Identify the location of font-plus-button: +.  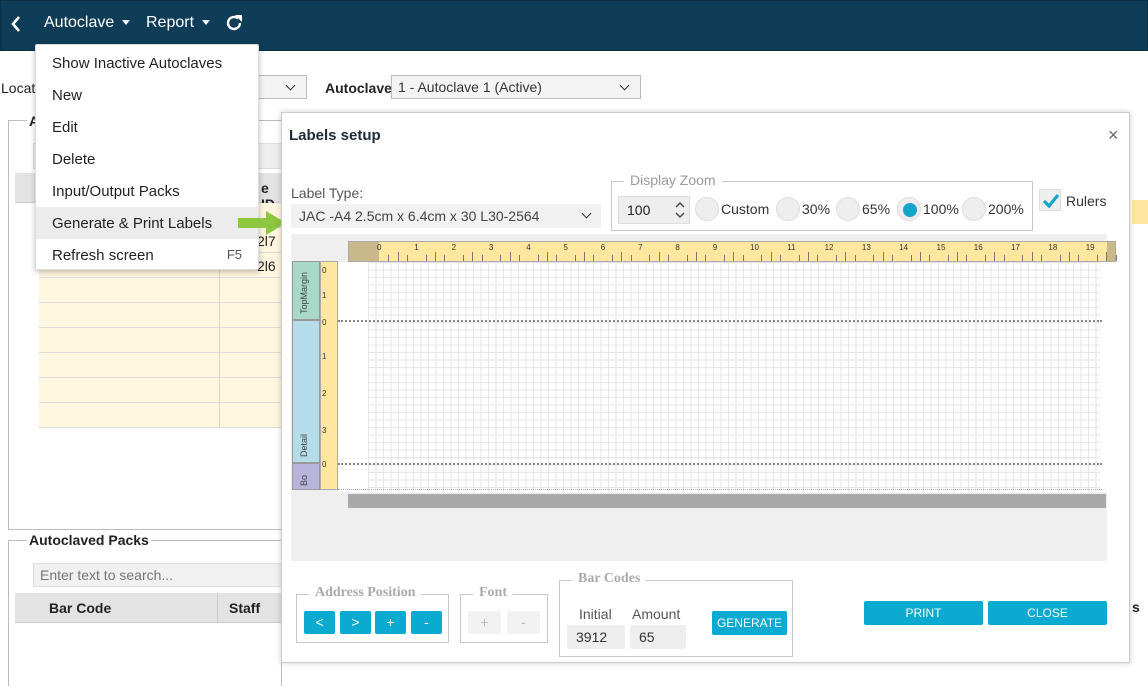
(484, 622).